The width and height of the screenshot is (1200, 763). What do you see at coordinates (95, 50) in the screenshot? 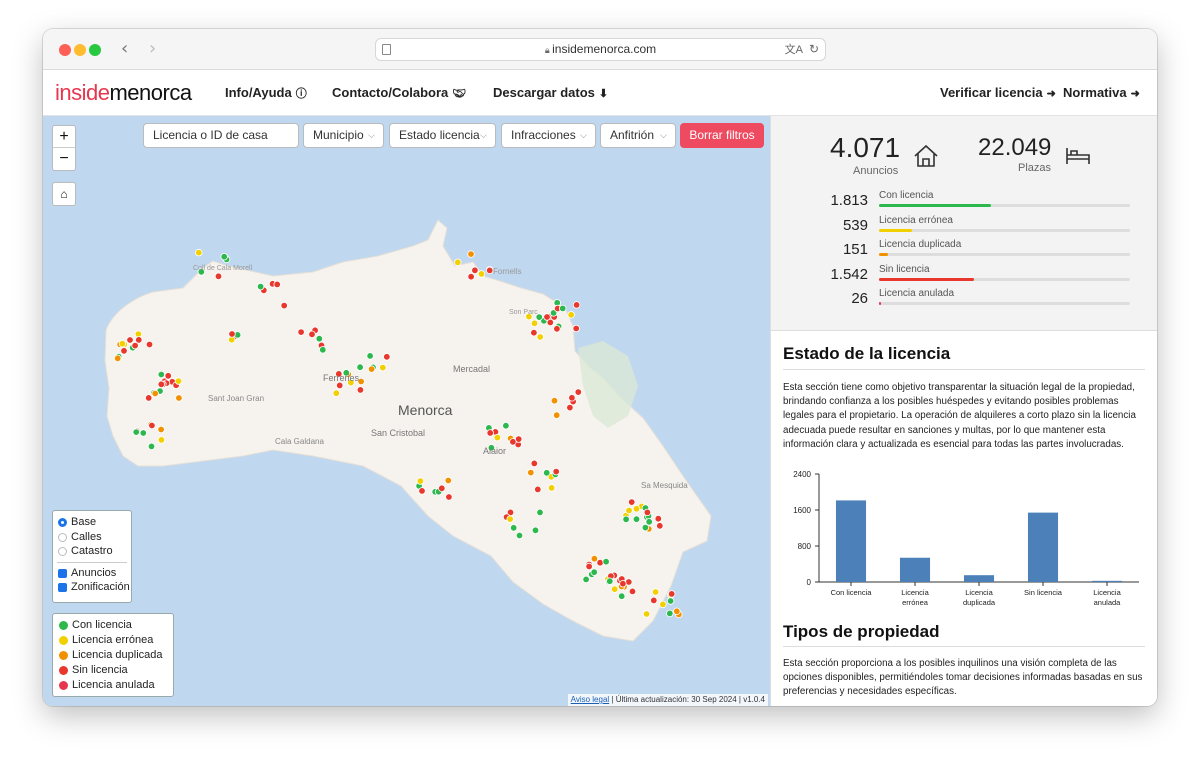
I see `maximize-window-button` at bounding box center [95, 50].